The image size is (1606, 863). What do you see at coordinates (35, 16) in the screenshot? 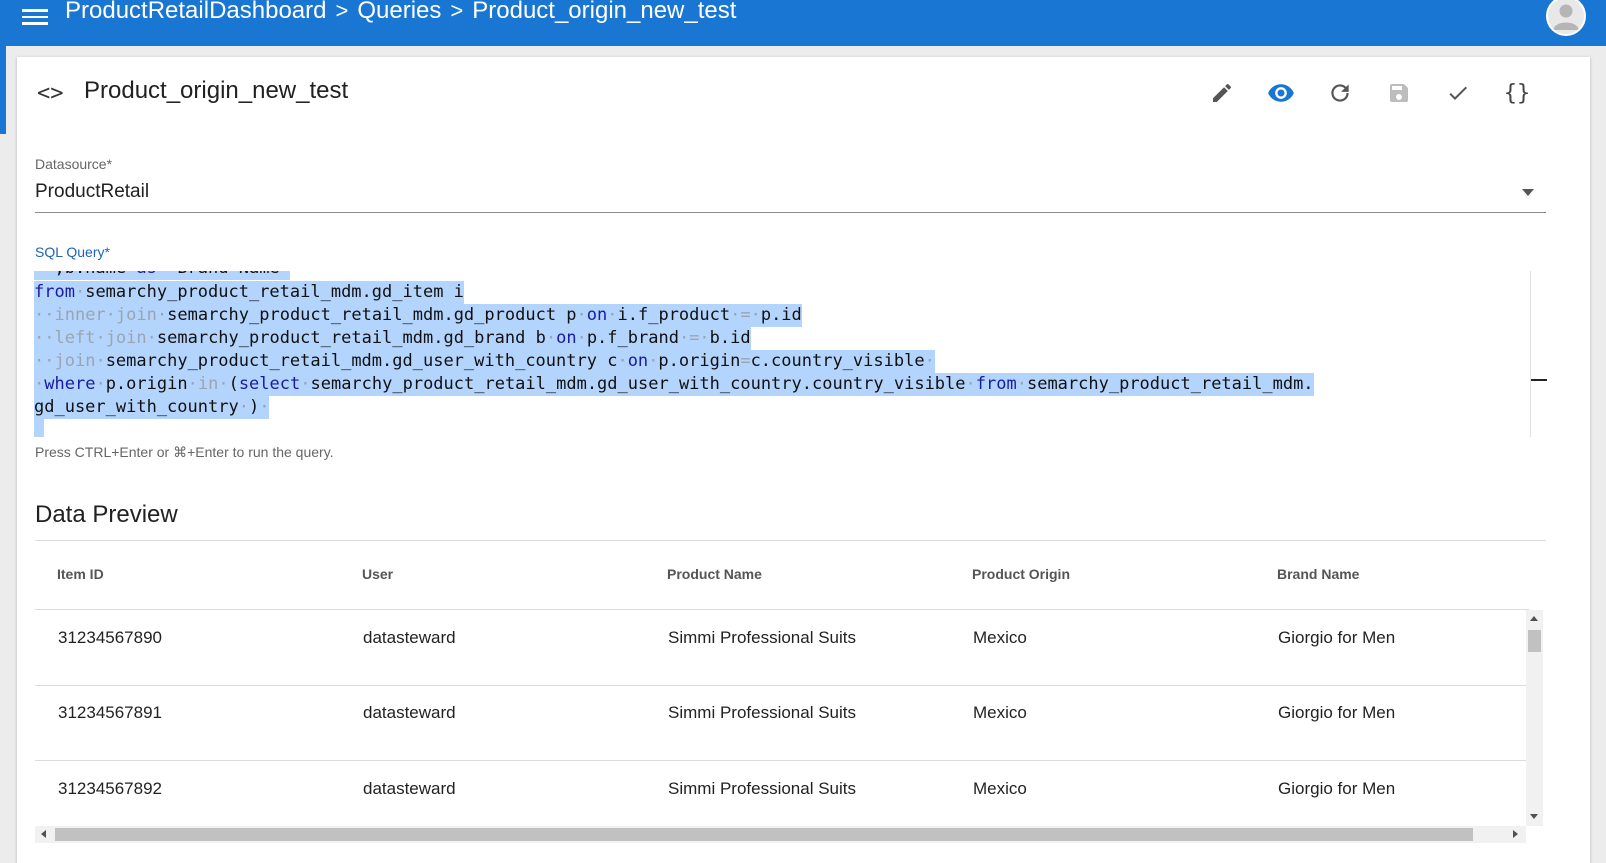
I see `hamburger-menu-icon` at bounding box center [35, 16].